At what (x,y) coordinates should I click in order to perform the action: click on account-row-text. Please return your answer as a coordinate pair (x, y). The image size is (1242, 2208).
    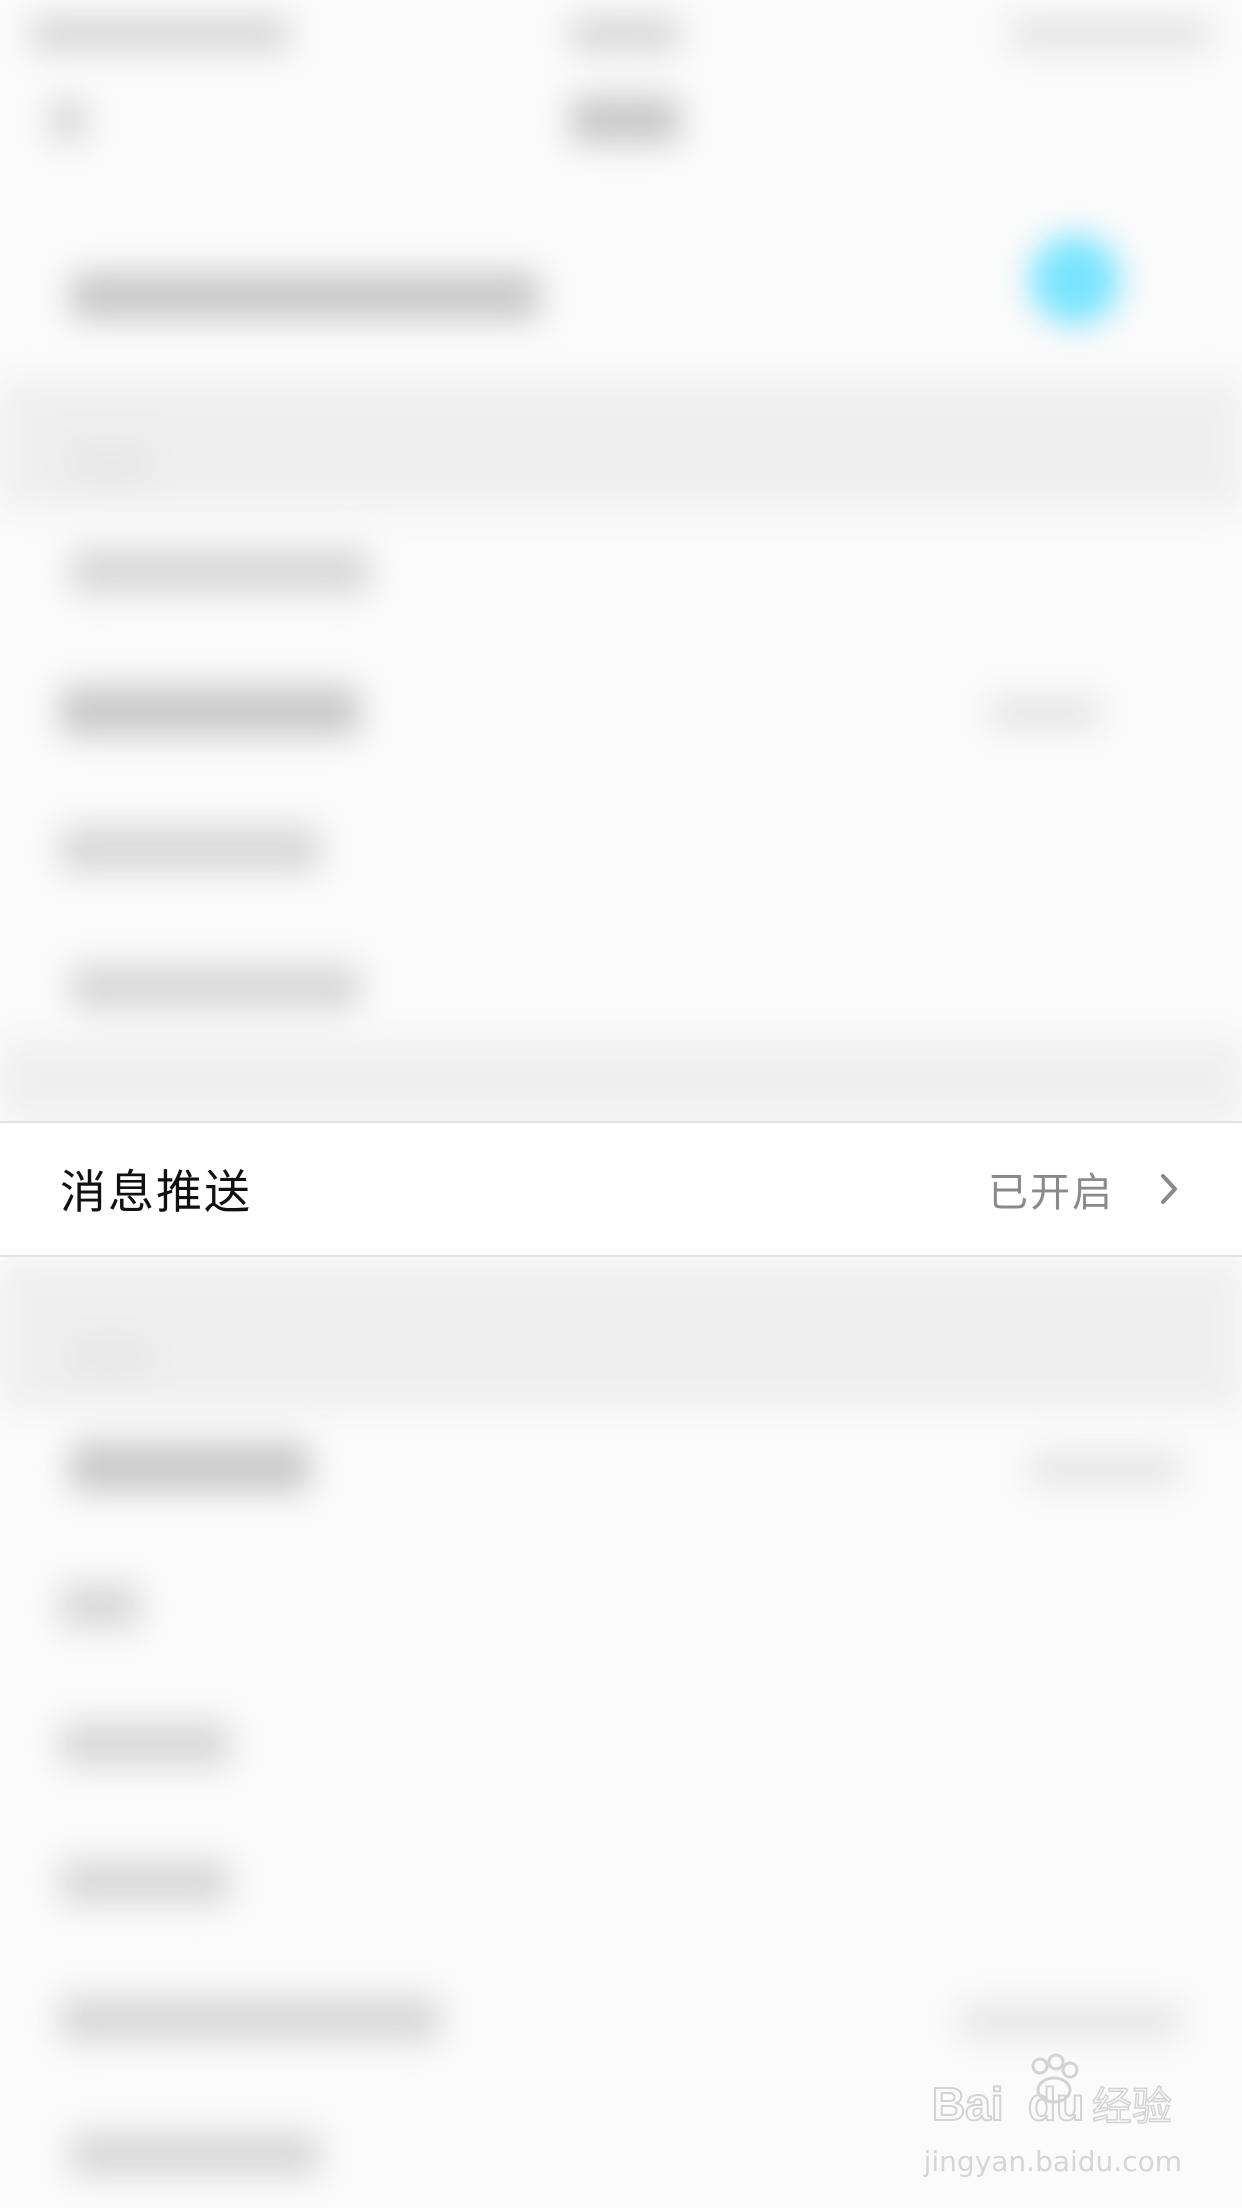
    Looking at the image, I should click on (305, 296).